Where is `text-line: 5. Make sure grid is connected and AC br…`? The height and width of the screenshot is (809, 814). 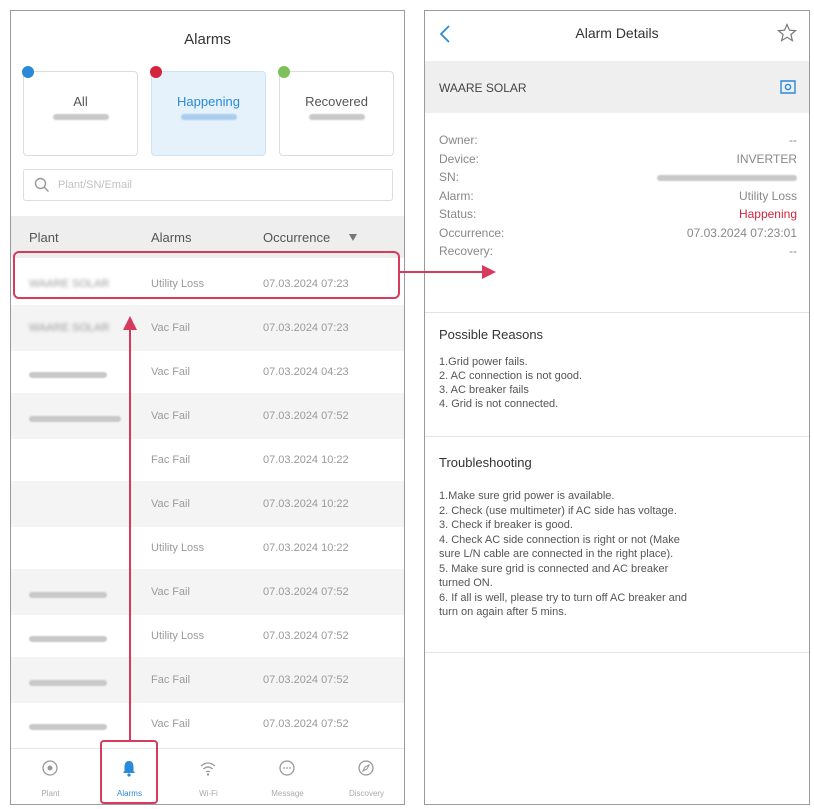
text-line: 5. Make sure grid is connected and AC br… is located at coordinates (554, 568).